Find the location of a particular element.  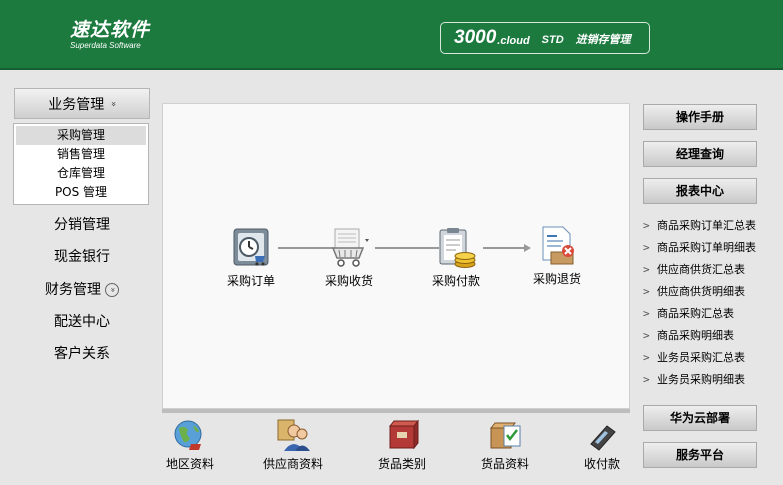

menu-group-label: 业务管理 is located at coordinates (76, 104).